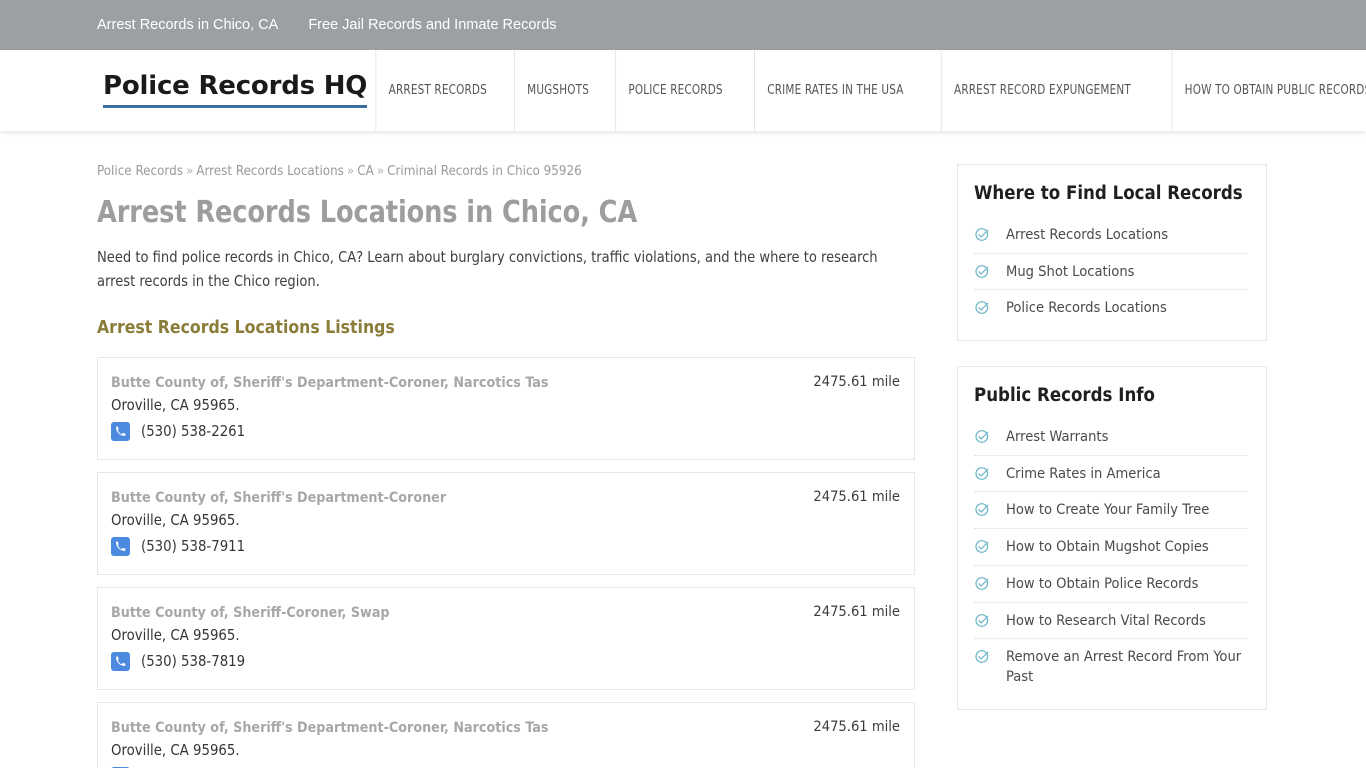 This screenshot has width=1366, height=768. Describe the element at coordinates (1127, 666) in the screenshot. I see `sidebar-link: Remove an Arrest Record From Your Past` at that location.